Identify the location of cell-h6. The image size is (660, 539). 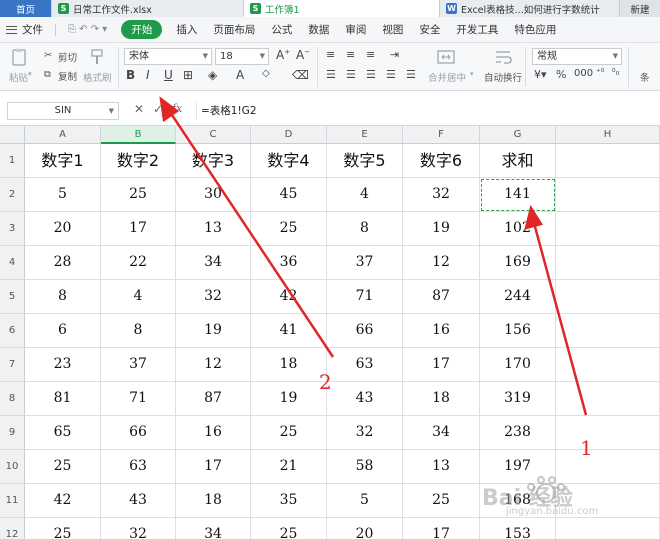
(608, 331).